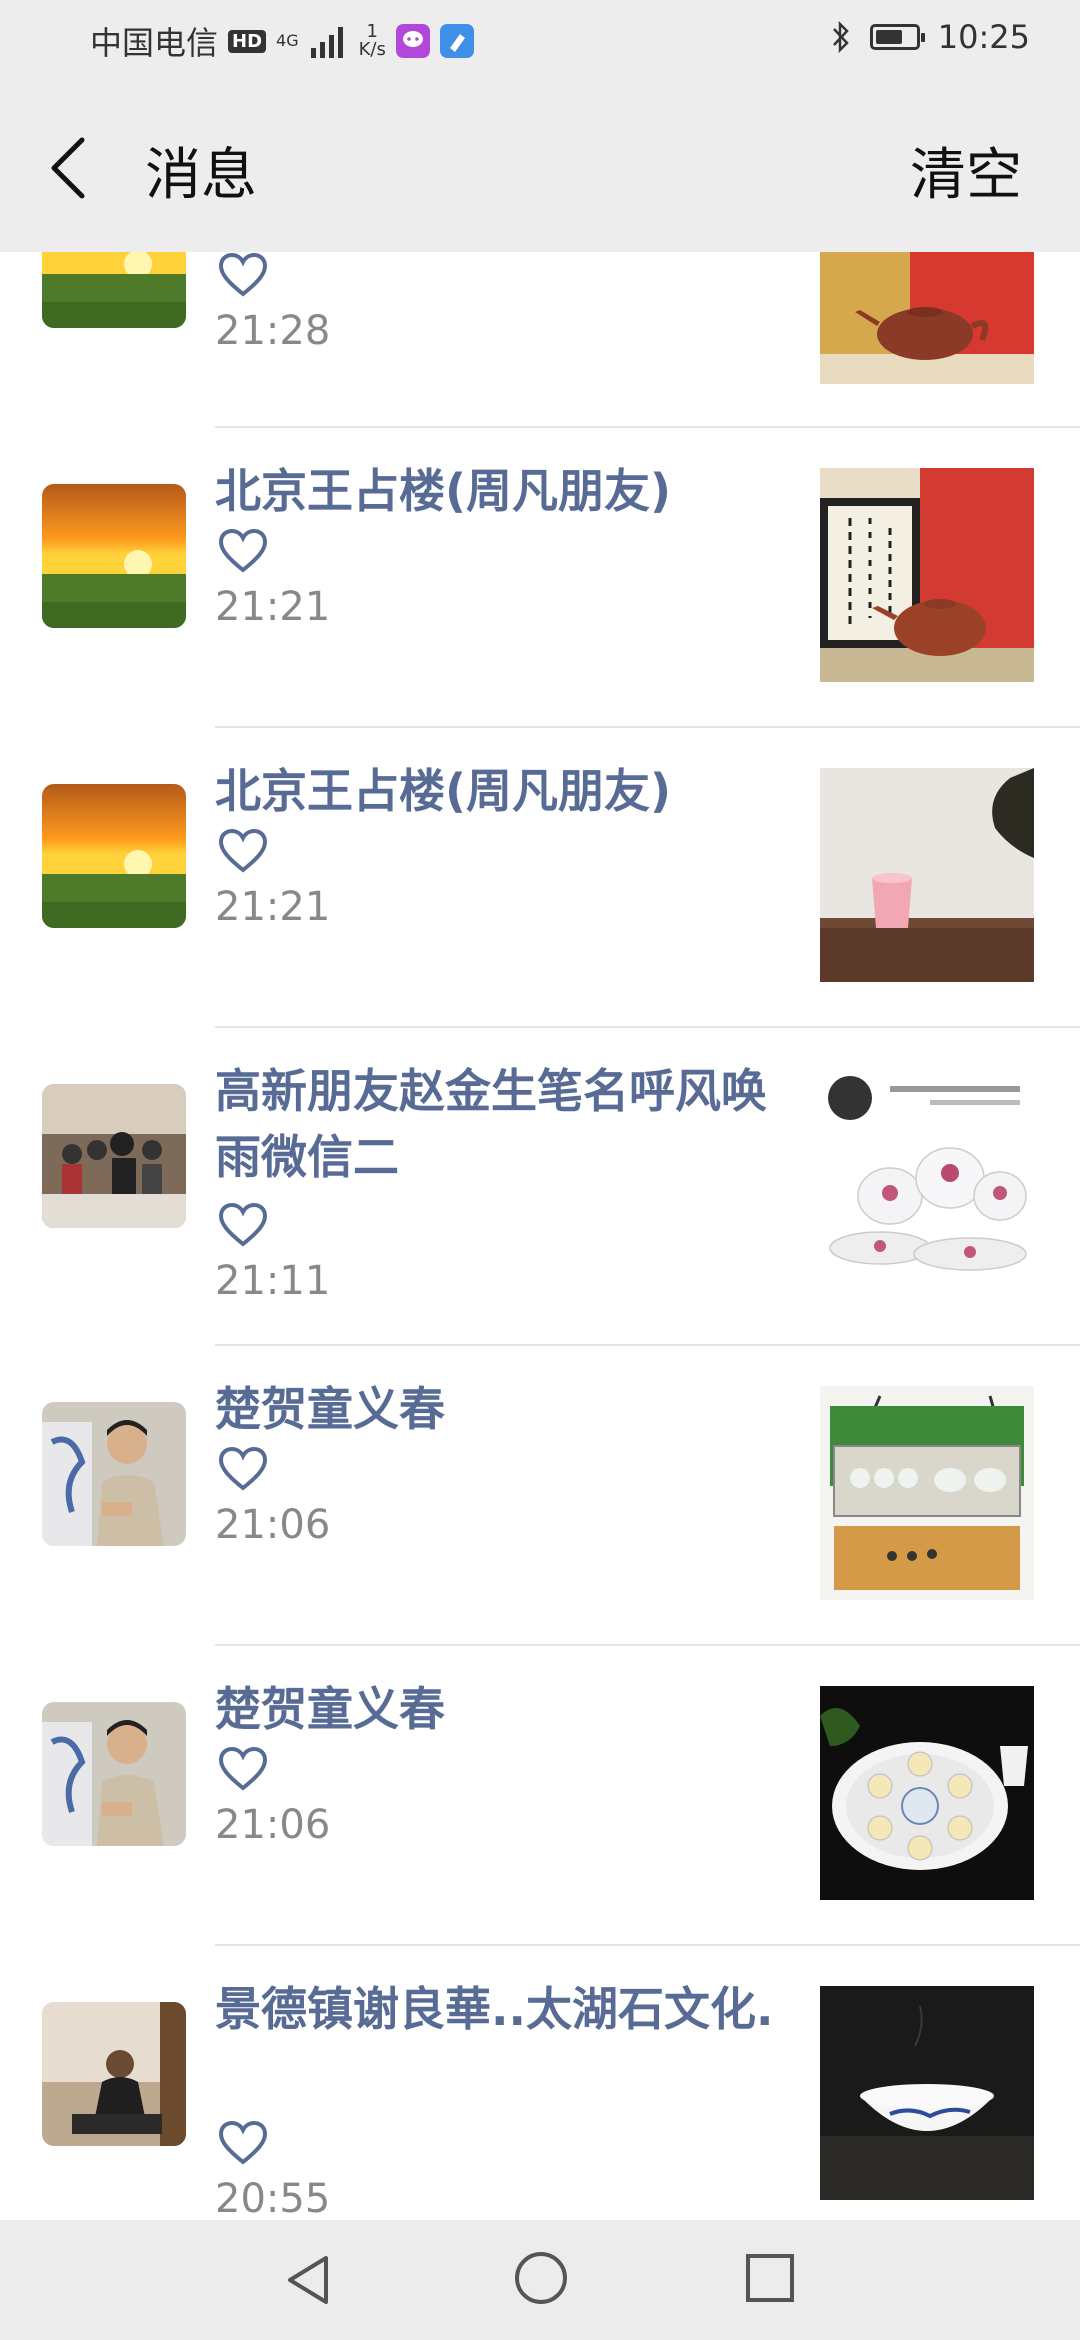 The height and width of the screenshot is (2340, 1080). What do you see at coordinates (495, 1124) in the screenshot?
I see `sender-name: 高新朋友赵金生笔名呼风唤雨微信二` at bounding box center [495, 1124].